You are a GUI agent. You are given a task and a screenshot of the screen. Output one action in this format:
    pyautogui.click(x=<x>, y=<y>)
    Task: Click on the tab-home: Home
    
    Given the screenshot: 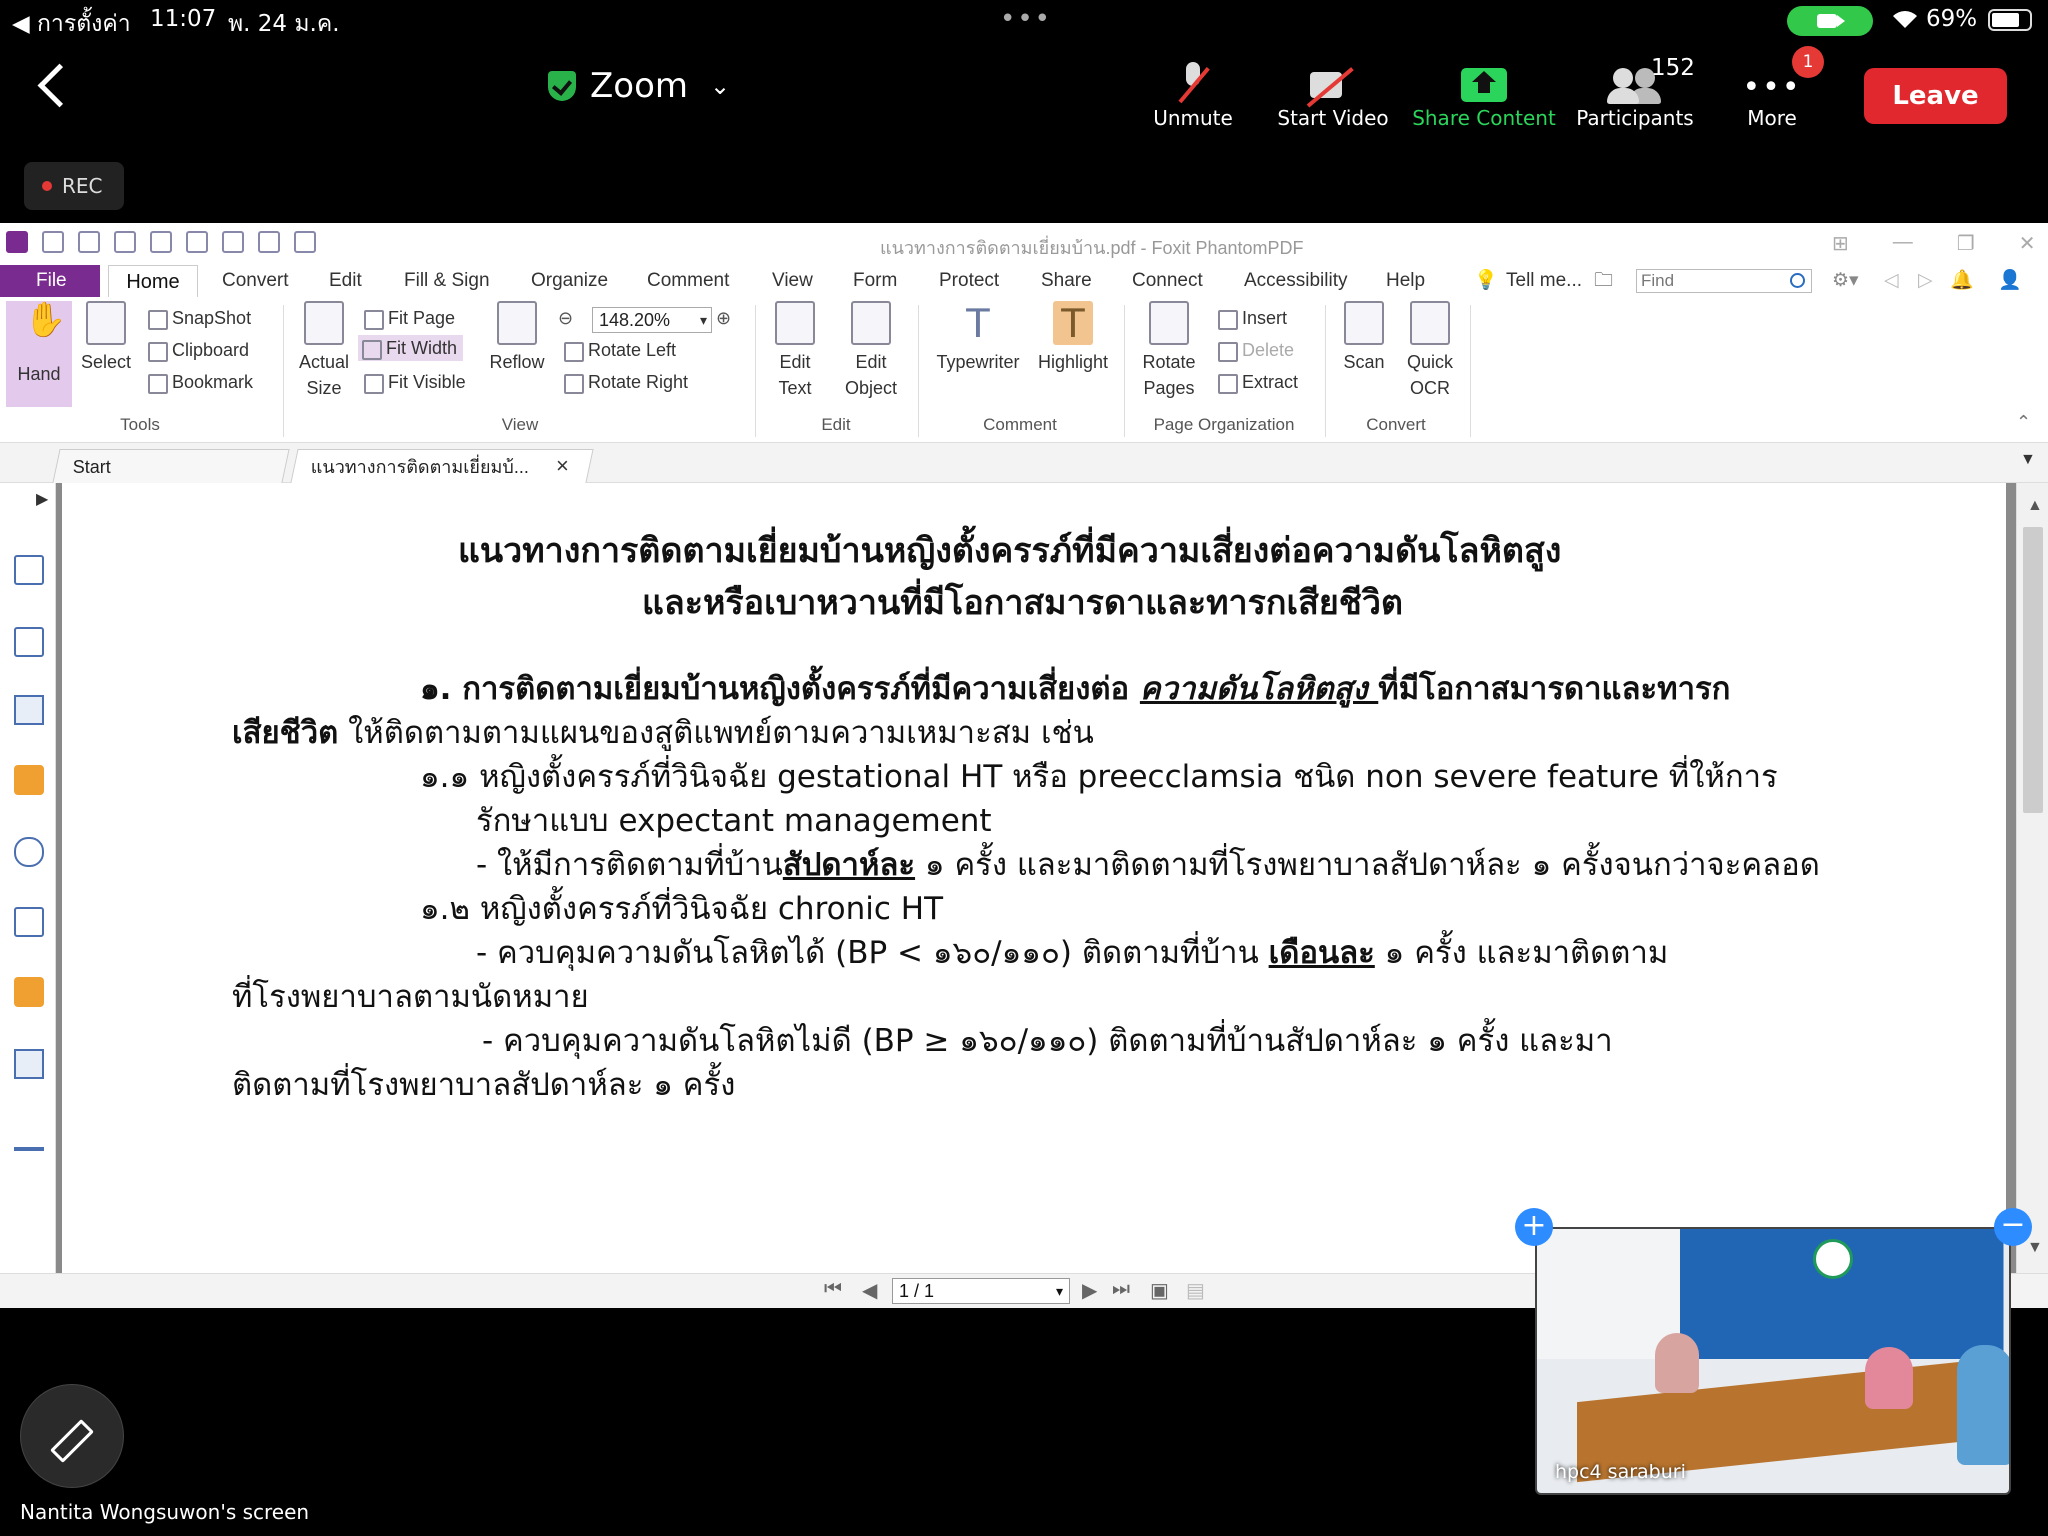 What is the action you would take?
    pyautogui.click(x=153, y=281)
    